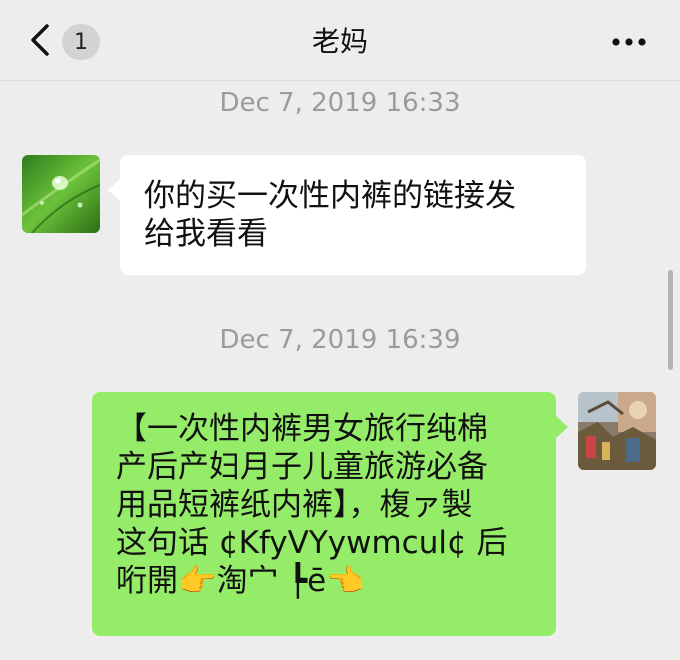 This screenshot has width=680, height=660. I want to click on message-text-line: 给我看看, so click(206, 234).